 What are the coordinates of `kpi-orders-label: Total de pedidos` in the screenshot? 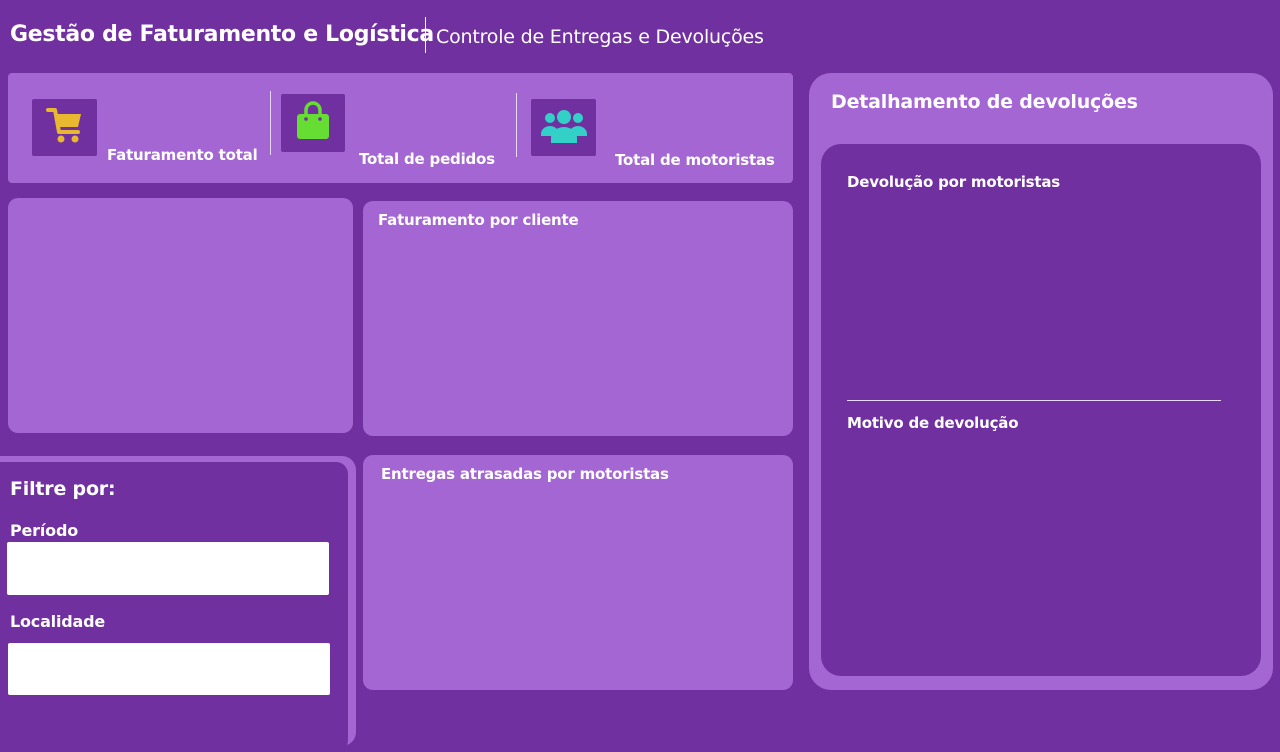 It's located at (427, 159).